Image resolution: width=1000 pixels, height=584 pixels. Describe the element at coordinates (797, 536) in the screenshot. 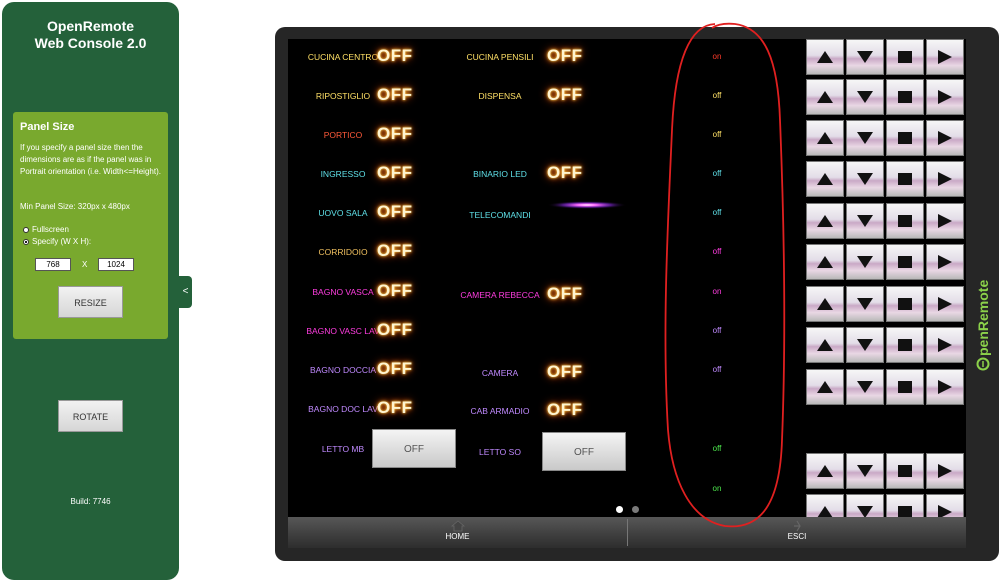

I see `tab-esci-label: ESCI` at that location.